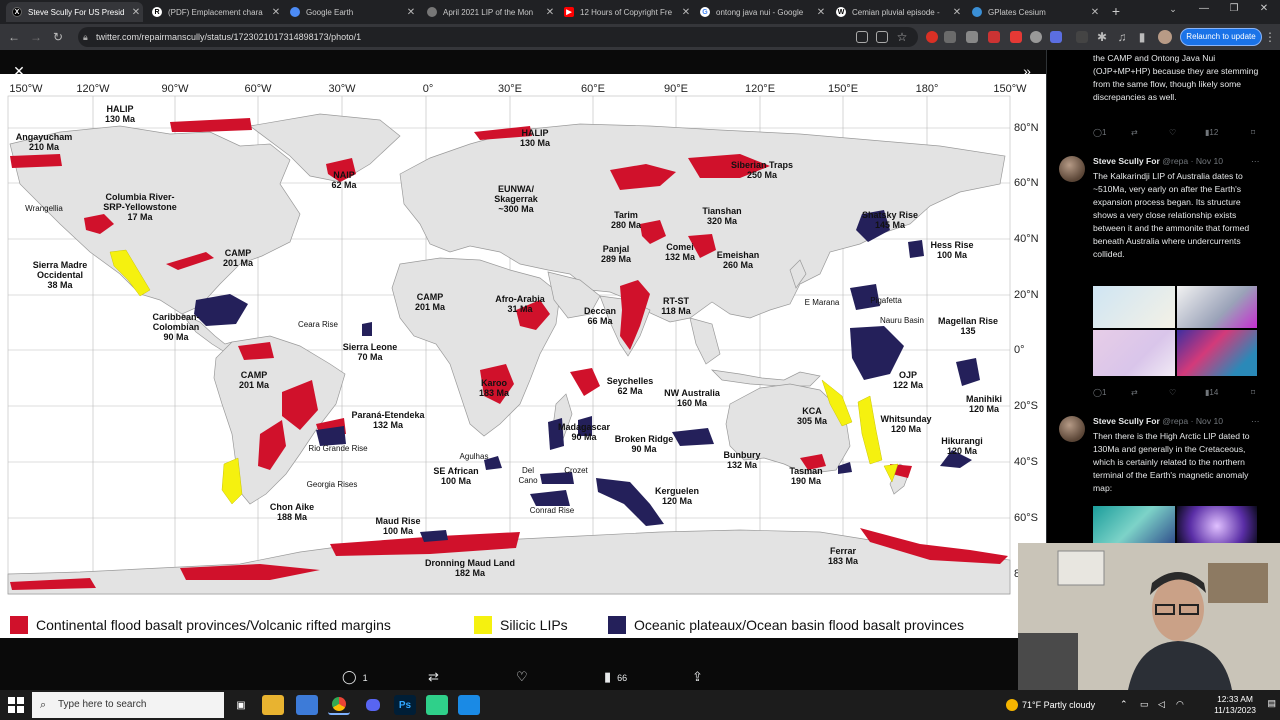 The height and width of the screenshot is (720, 1280). What do you see at coordinates (1165, 37) in the screenshot?
I see `profile-avatar` at bounding box center [1165, 37].